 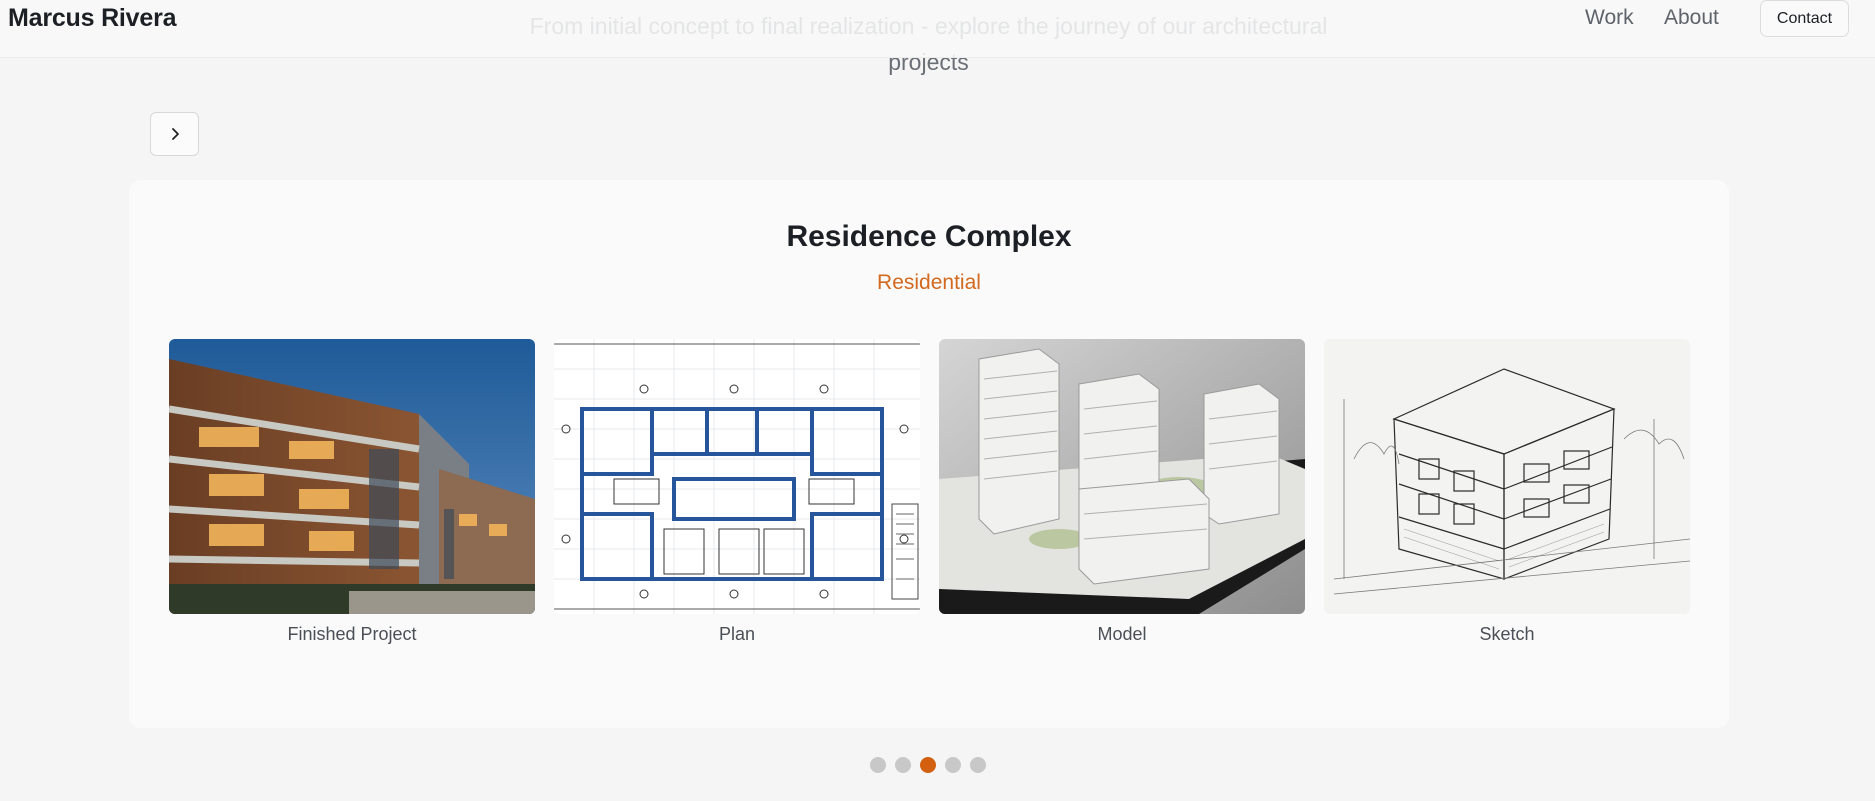 I want to click on stage-label: Sketch, so click(x=1507, y=634).